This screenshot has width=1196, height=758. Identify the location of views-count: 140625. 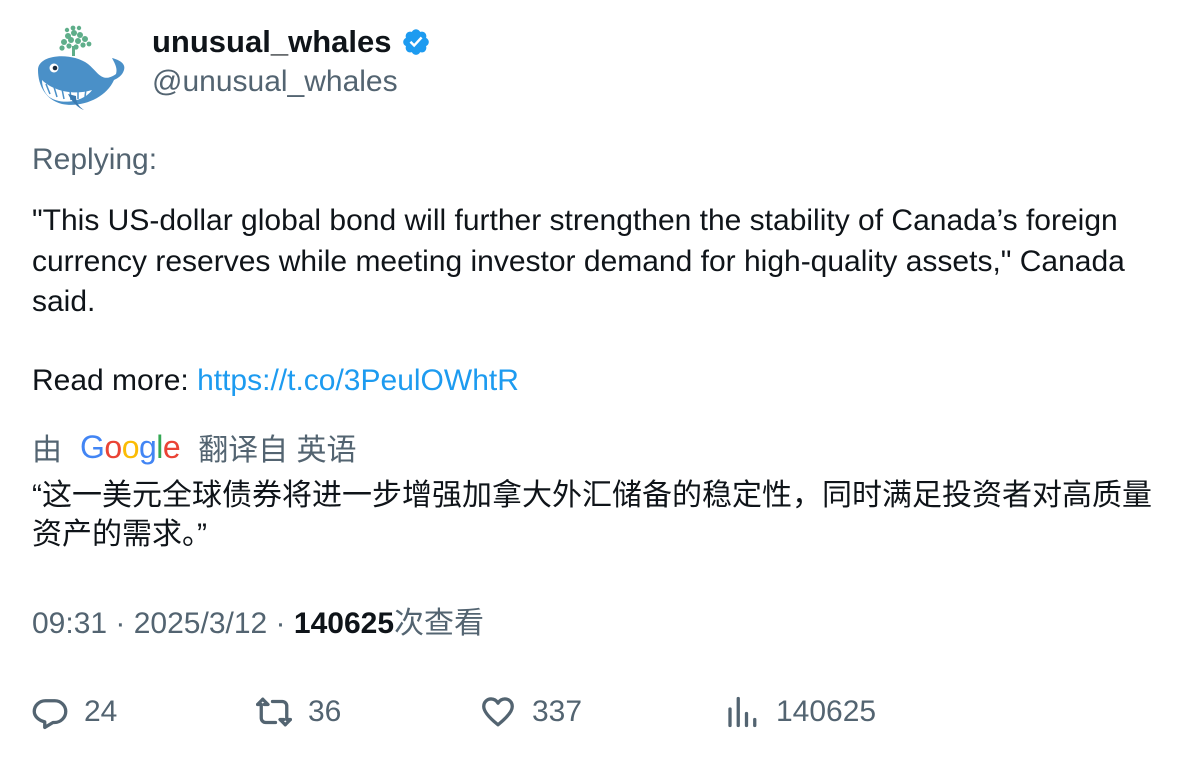
(343, 623).